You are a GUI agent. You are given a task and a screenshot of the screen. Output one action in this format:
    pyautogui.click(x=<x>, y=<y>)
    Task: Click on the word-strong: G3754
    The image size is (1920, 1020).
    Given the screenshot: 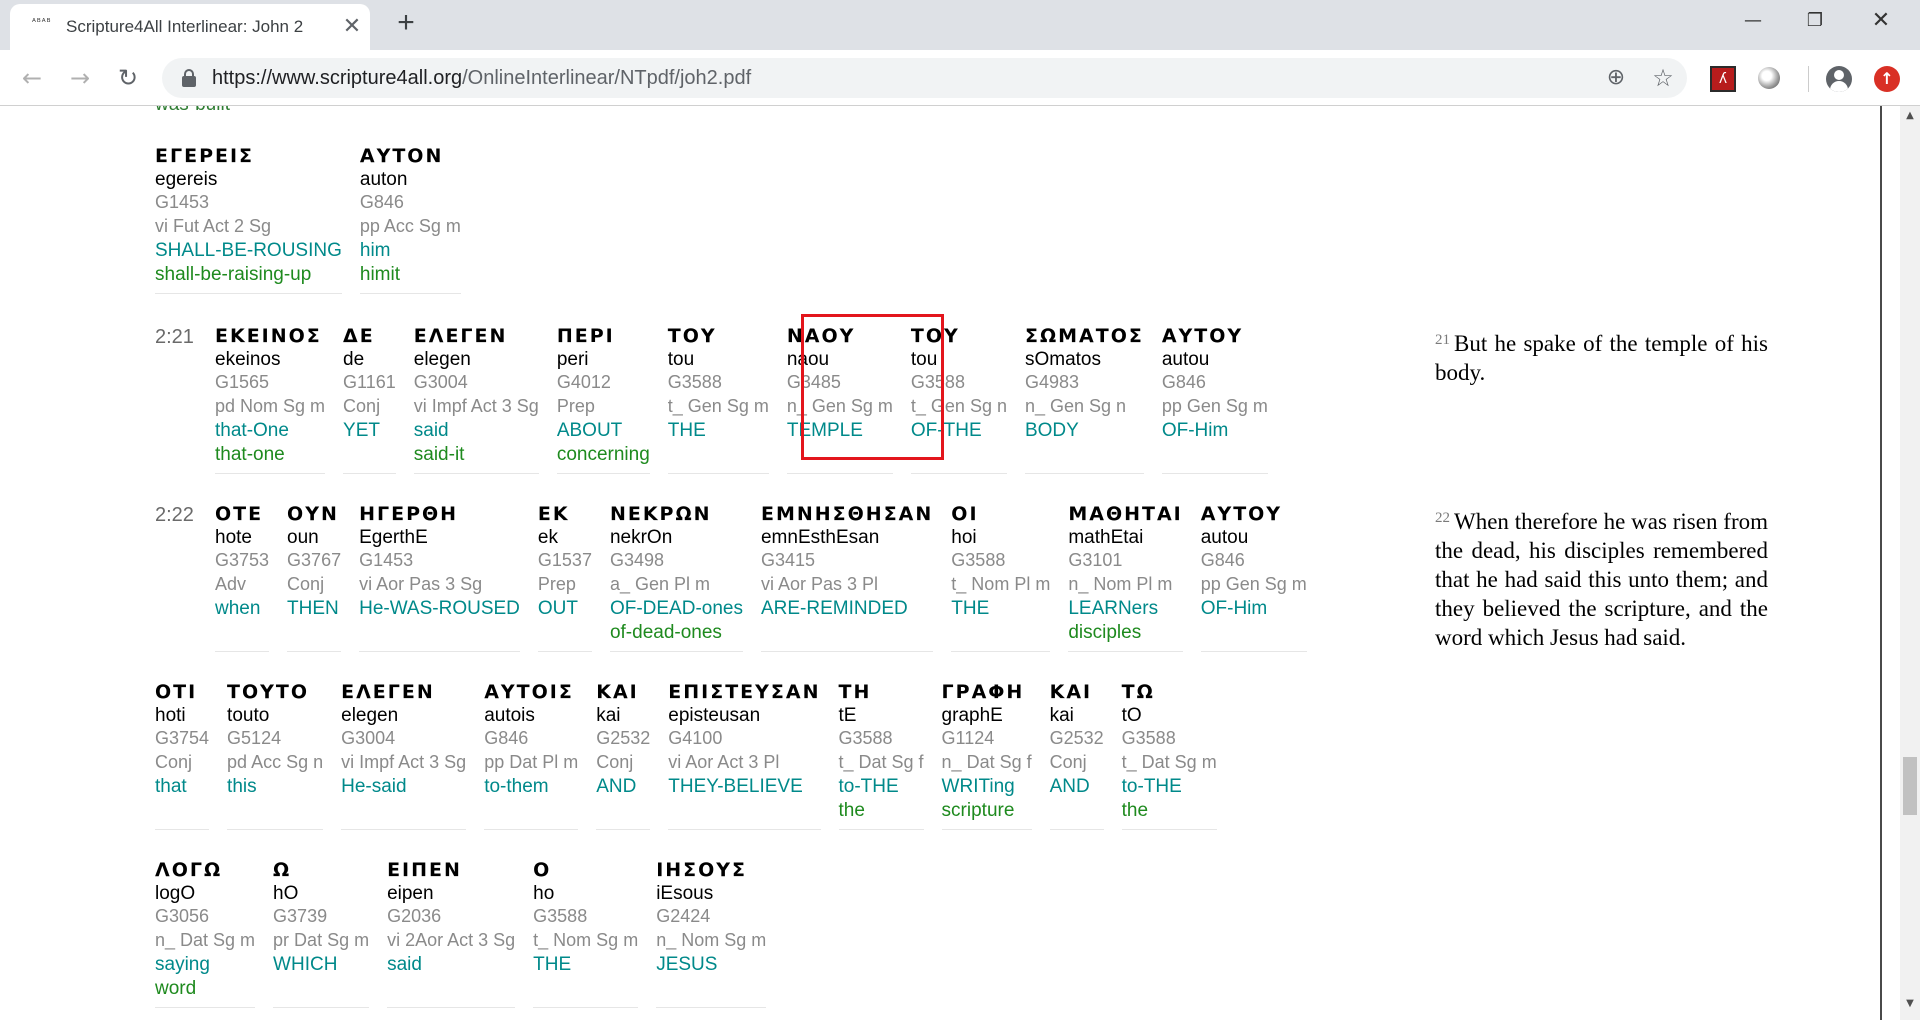 What is the action you would take?
    pyautogui.click(x=182, y=738)
    